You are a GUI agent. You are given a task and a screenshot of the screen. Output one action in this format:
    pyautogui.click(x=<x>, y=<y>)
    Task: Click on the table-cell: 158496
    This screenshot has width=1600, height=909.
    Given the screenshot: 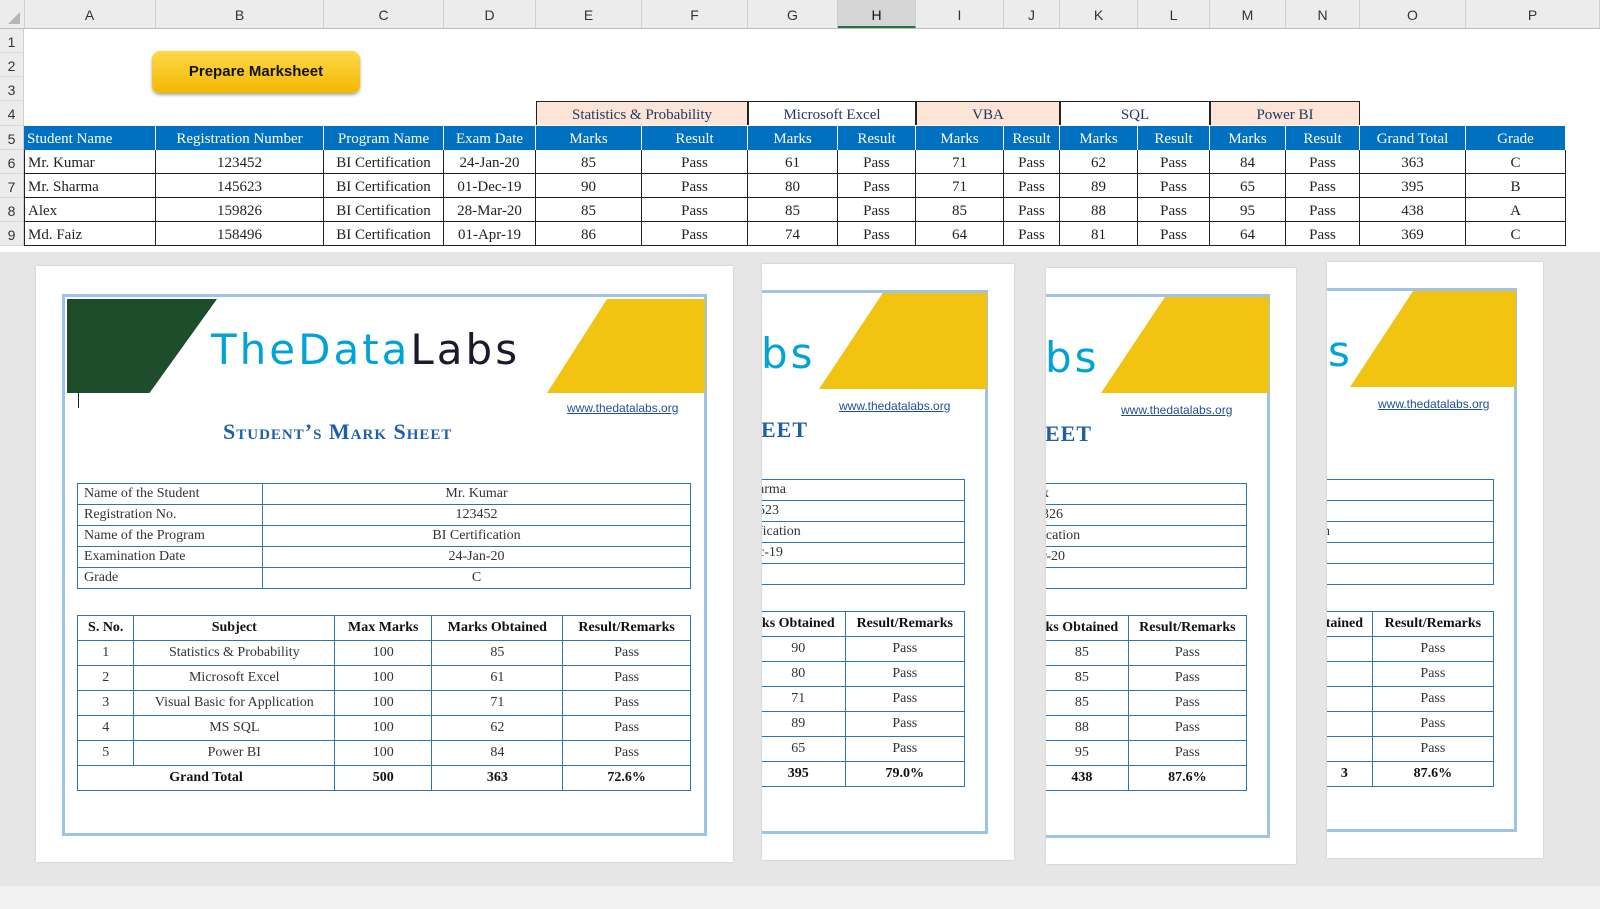 What is the action you would take?
    pyautogui.click(x=240, y=234)
    